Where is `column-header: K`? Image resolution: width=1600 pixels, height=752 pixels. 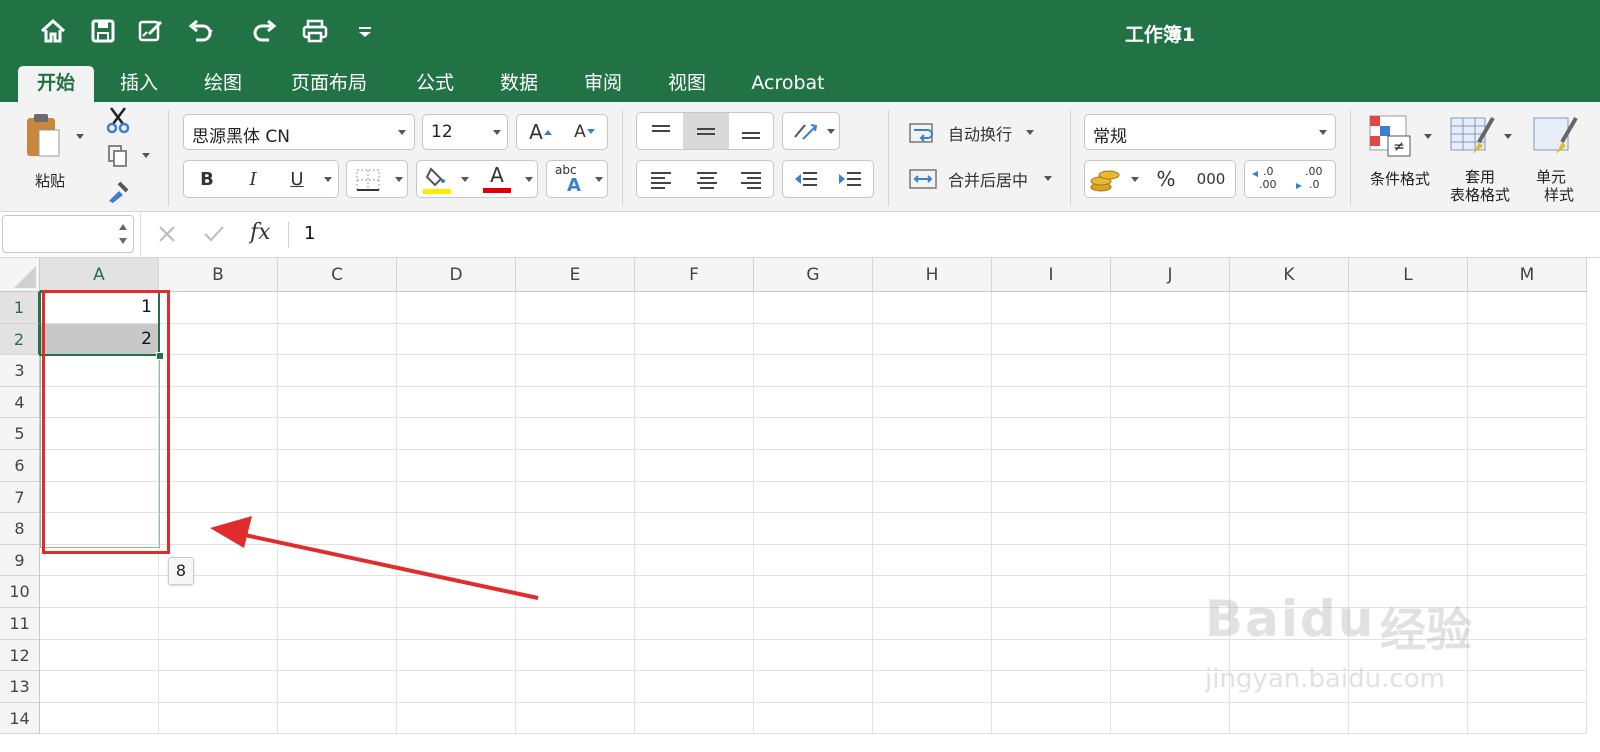
column-header: K is located at coordinates (1289, 275).